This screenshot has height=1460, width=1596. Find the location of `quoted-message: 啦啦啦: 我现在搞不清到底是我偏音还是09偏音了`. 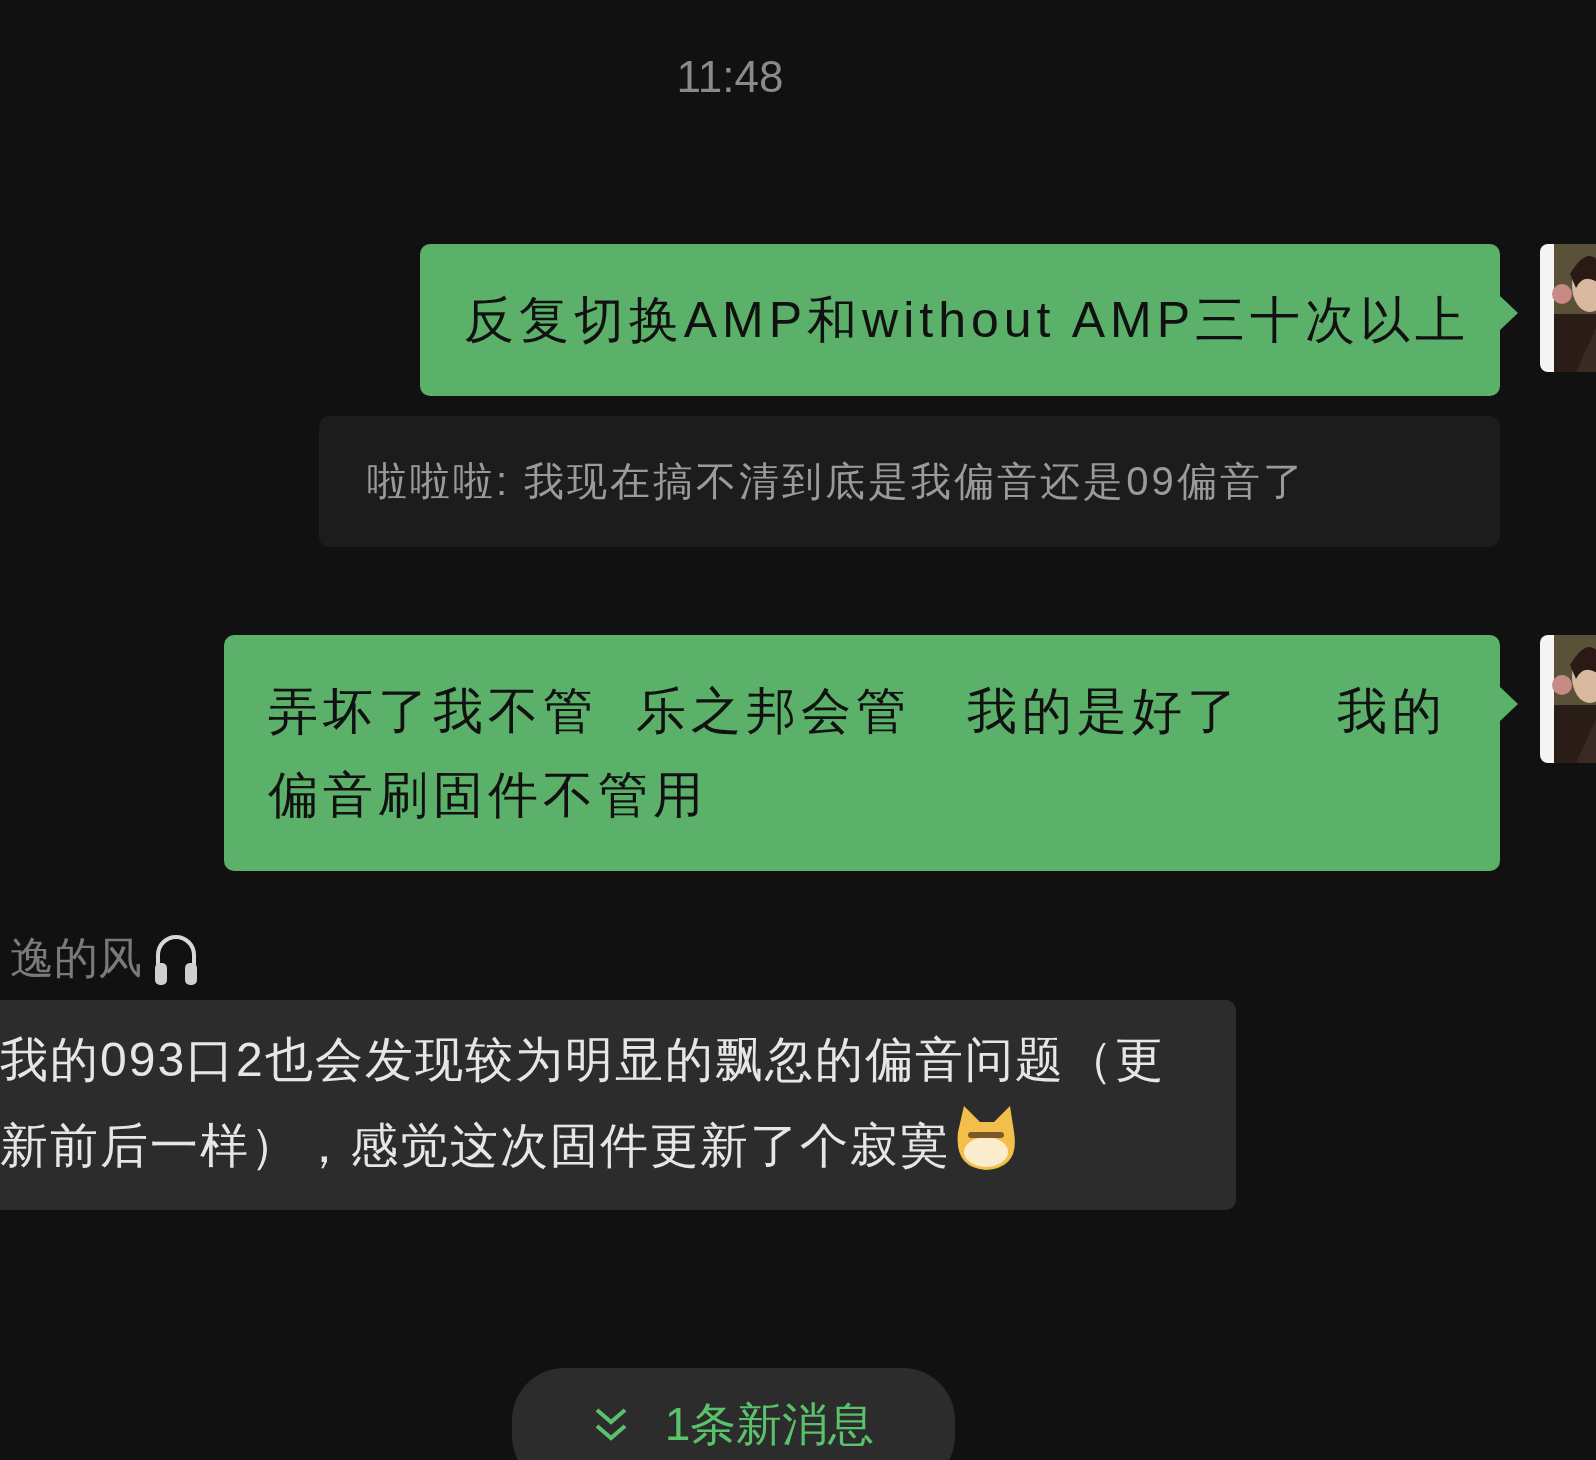

quoted-message: 啦啦啦: 我现在搞不清到底是我偏音还是09偏音了 is located at coordinates (909, 481).